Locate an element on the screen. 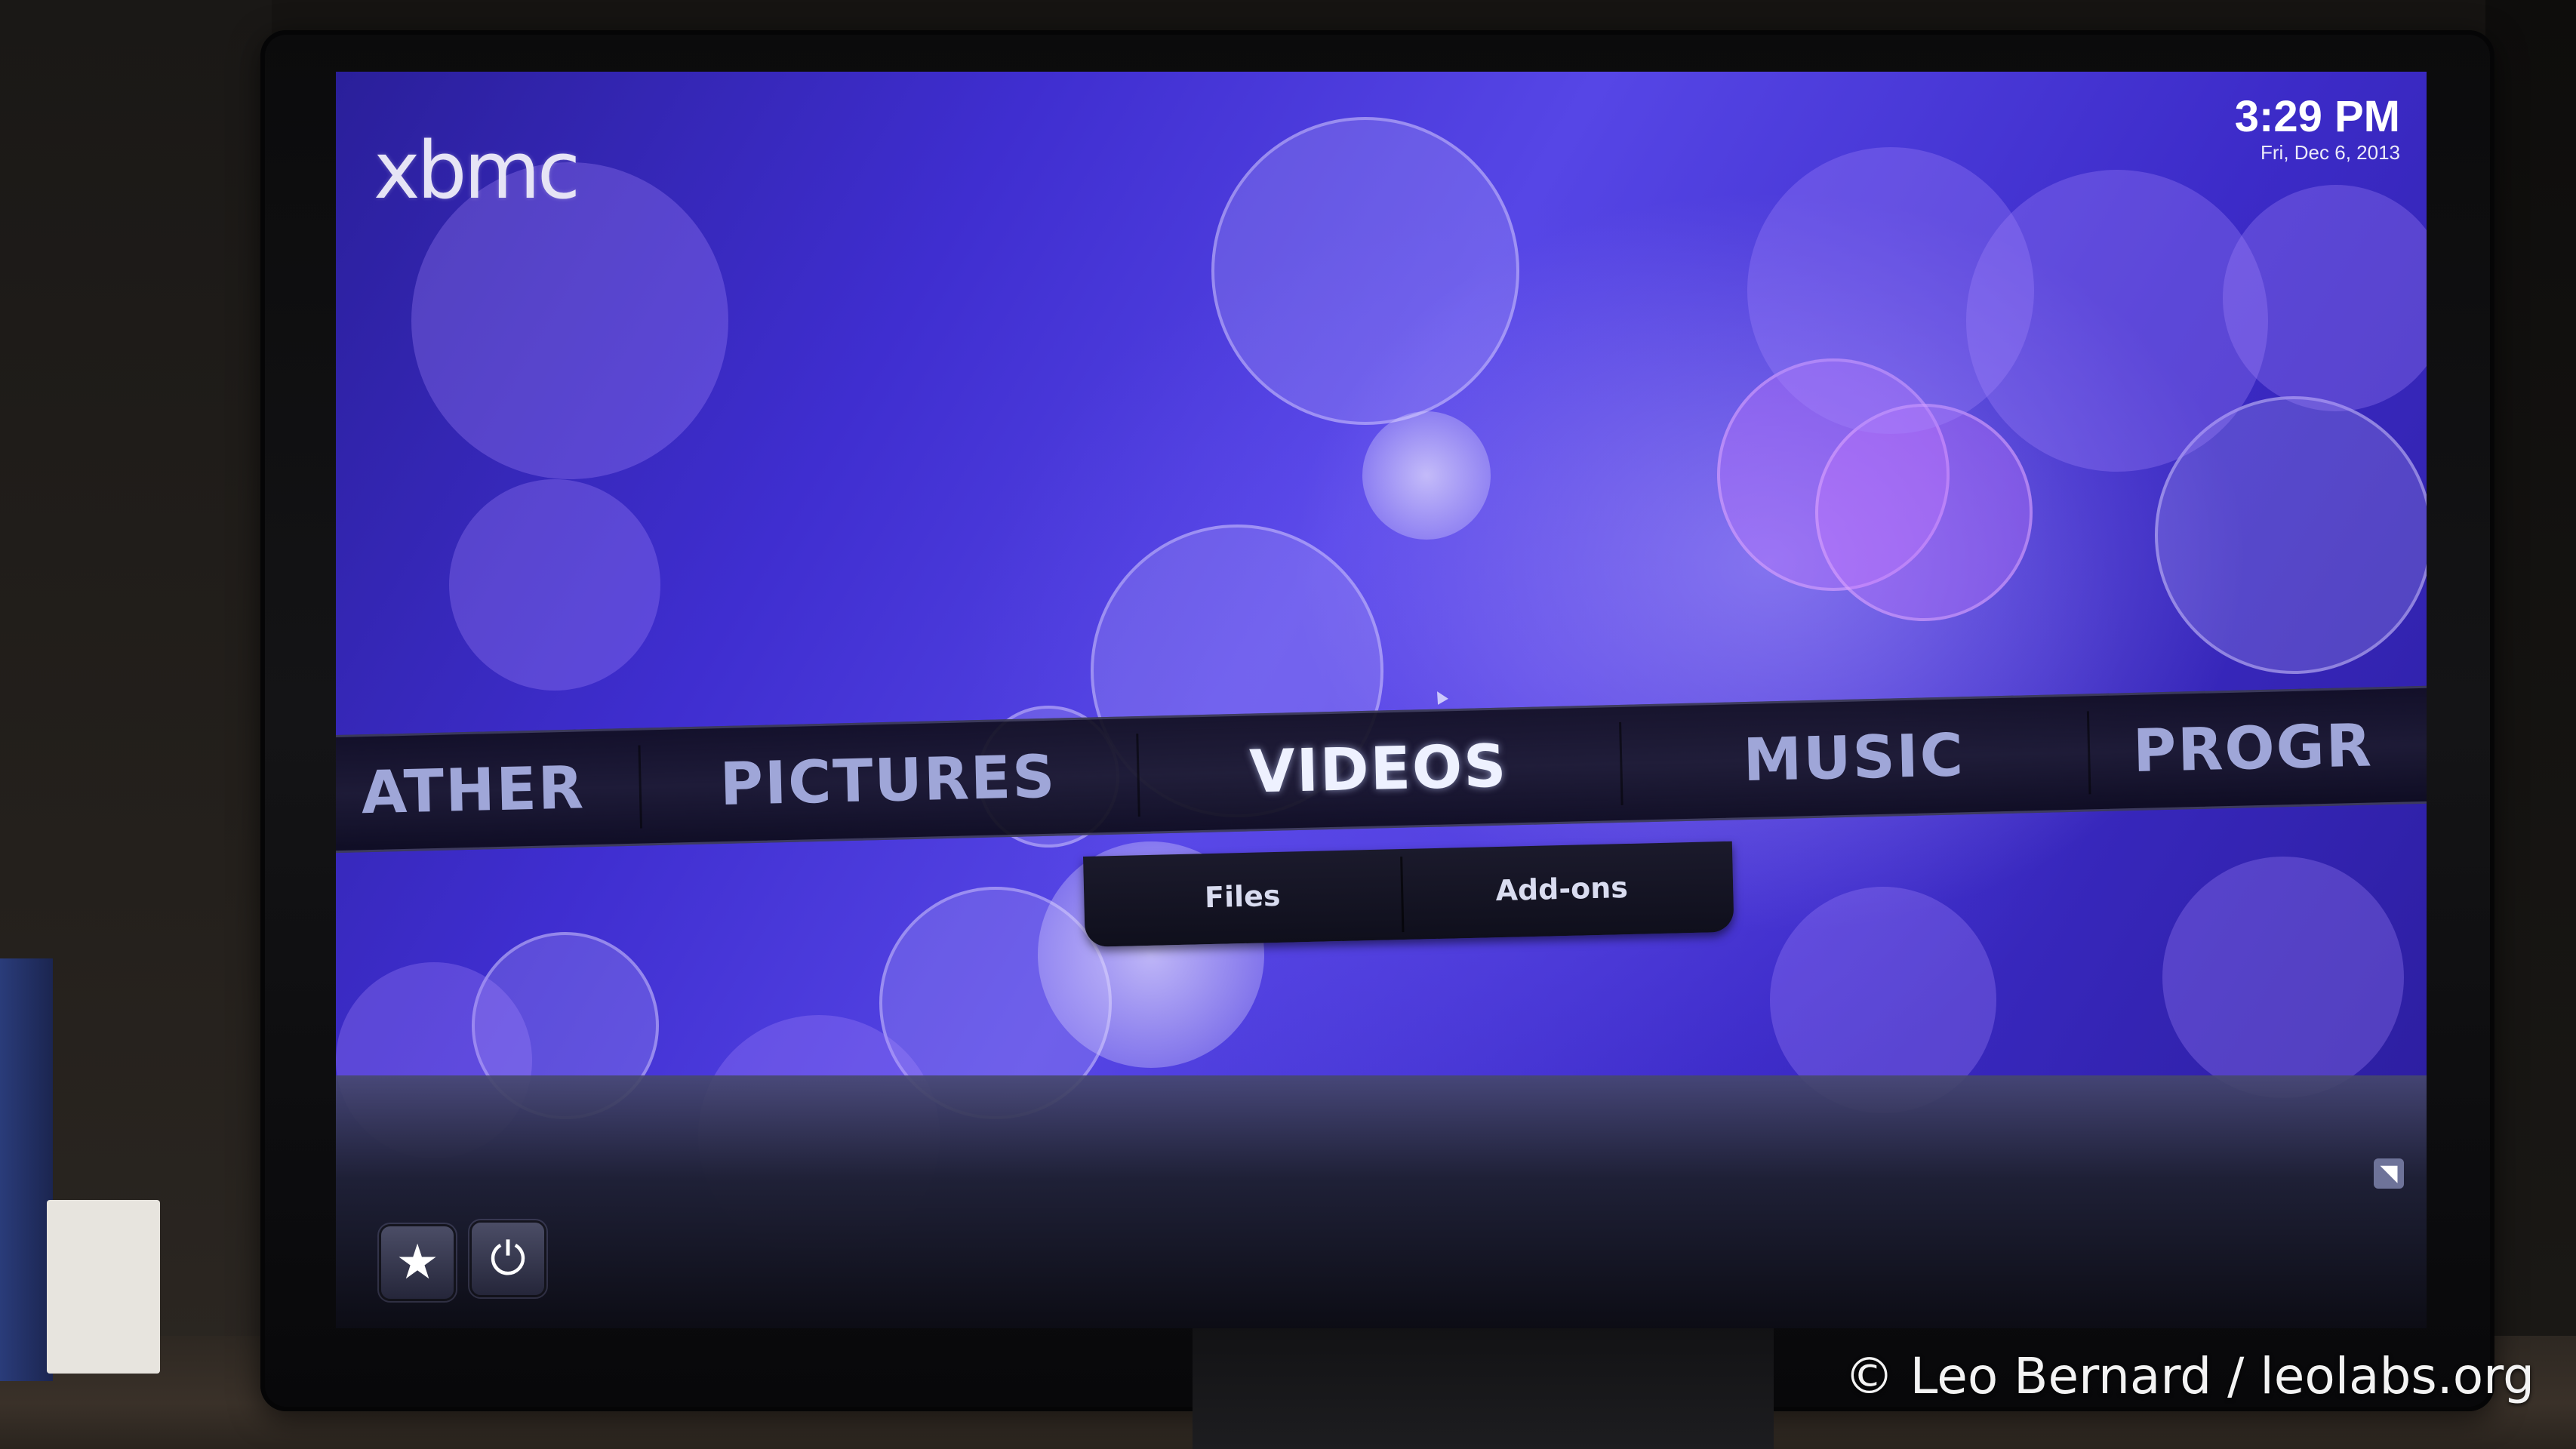 The width and height of the screenshot is (2576, 1449). submenu-item-files: Files is located at coordinates (1242, 897).